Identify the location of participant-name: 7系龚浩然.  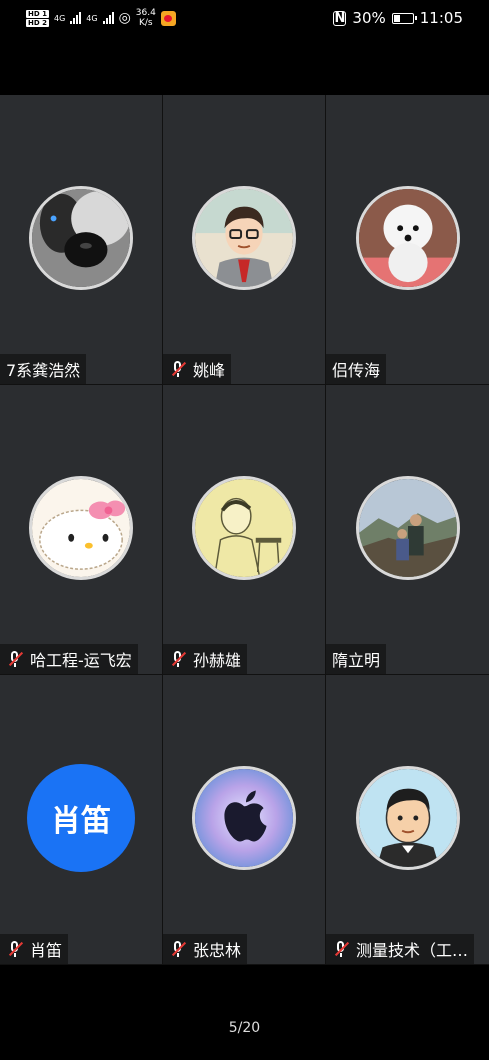
(43, 370).